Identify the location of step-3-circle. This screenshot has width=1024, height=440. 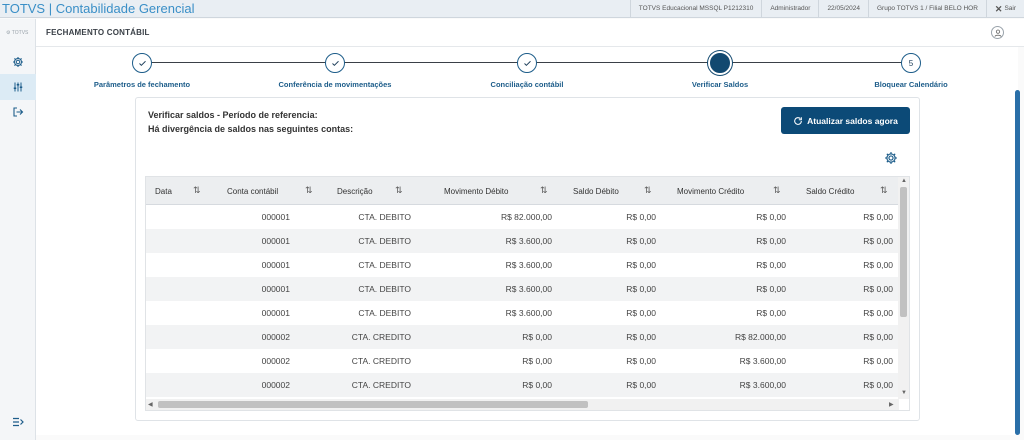
(527, 63).